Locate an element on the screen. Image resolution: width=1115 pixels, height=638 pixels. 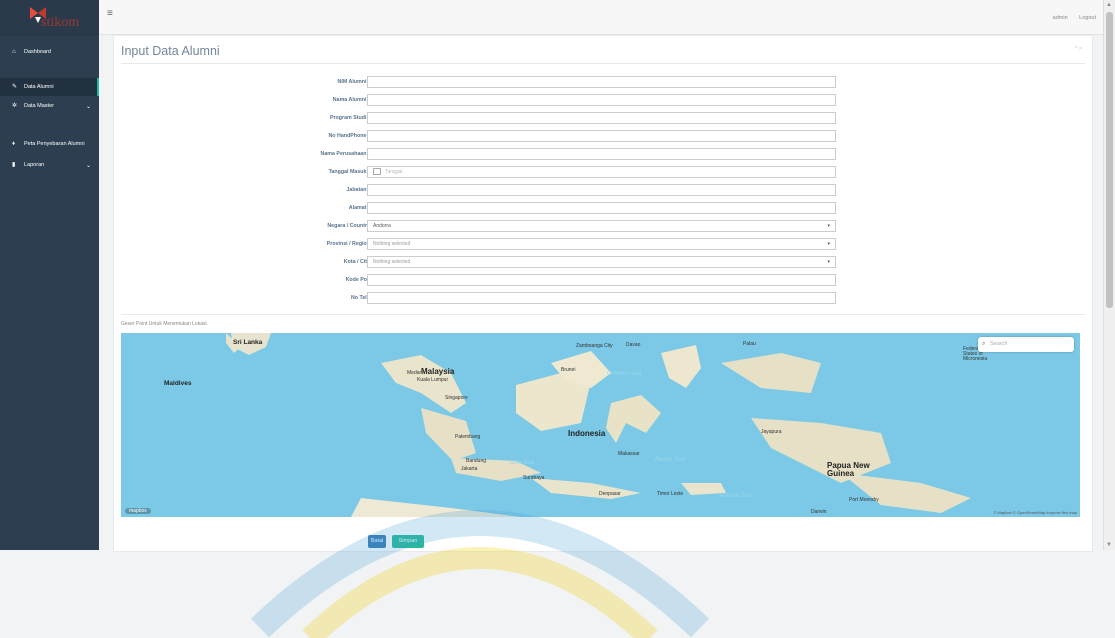
sidebar-item-dashboard: ⌂ Dashboard is located at coordinates (49, 52).